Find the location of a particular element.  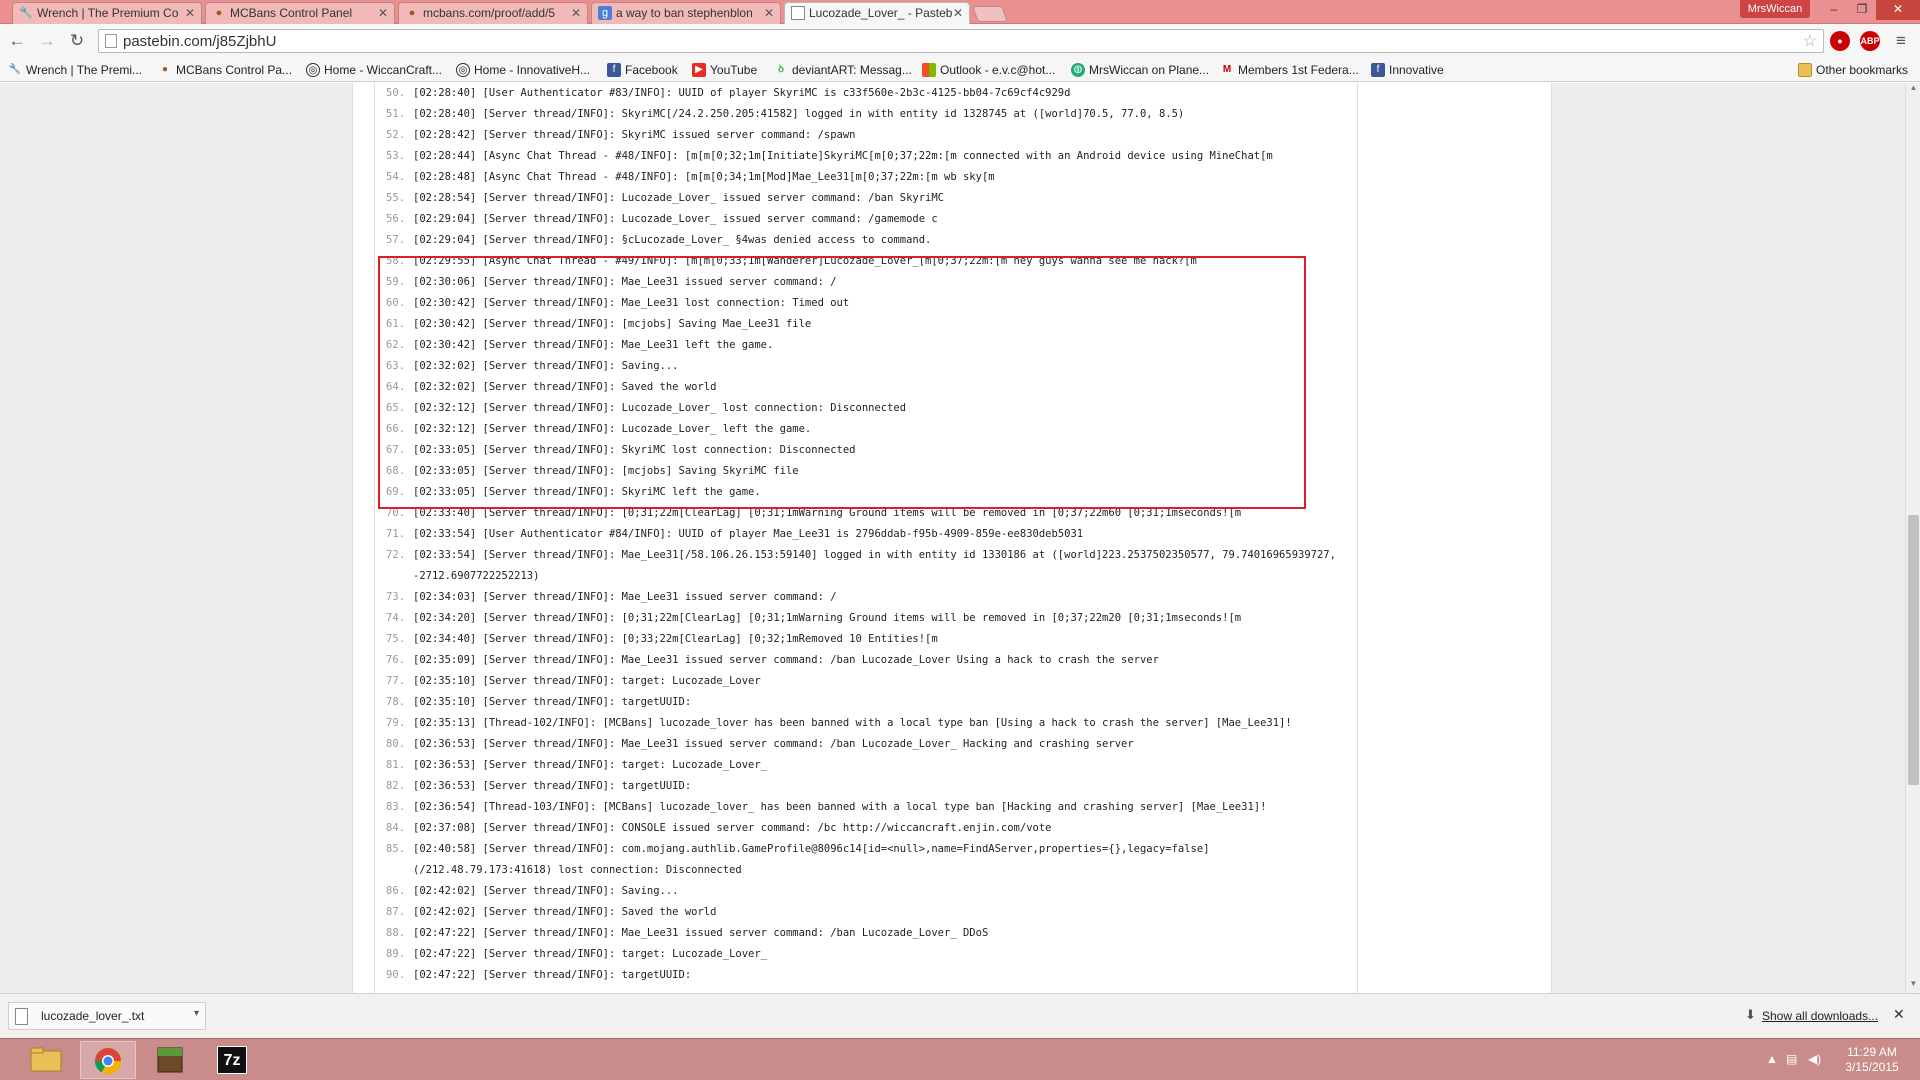

system-clock: 11:29 AM 3/15/2015 is located at coordinates (1872, 1060).